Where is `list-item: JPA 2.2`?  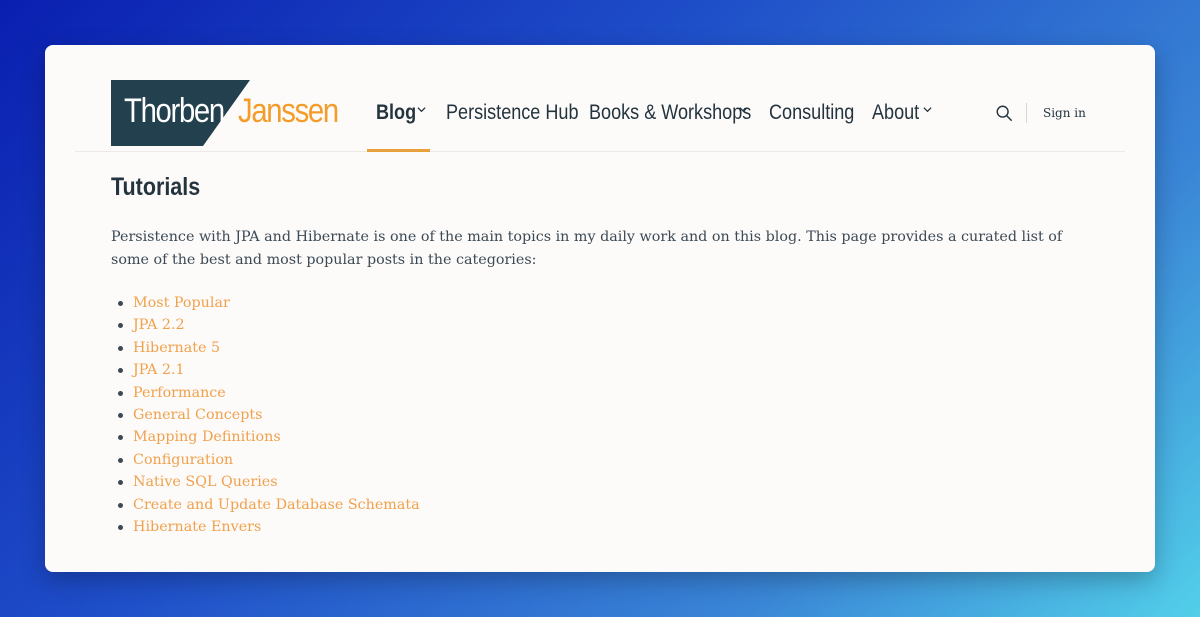 list-item: JPA 2.2 is located at coordinates (265, 325).